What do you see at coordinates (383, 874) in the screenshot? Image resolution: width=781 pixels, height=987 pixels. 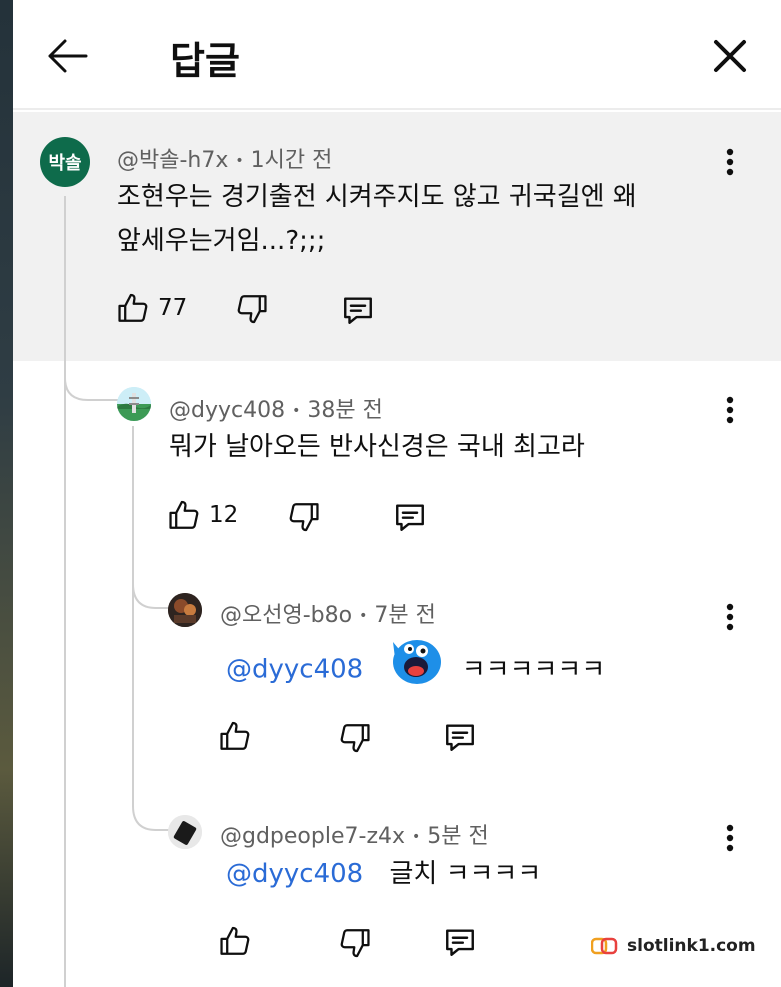 I see `comment-text: @dyyc408 글치 ㅋㅋㅋㅋ` at bounding box center [383, 874].